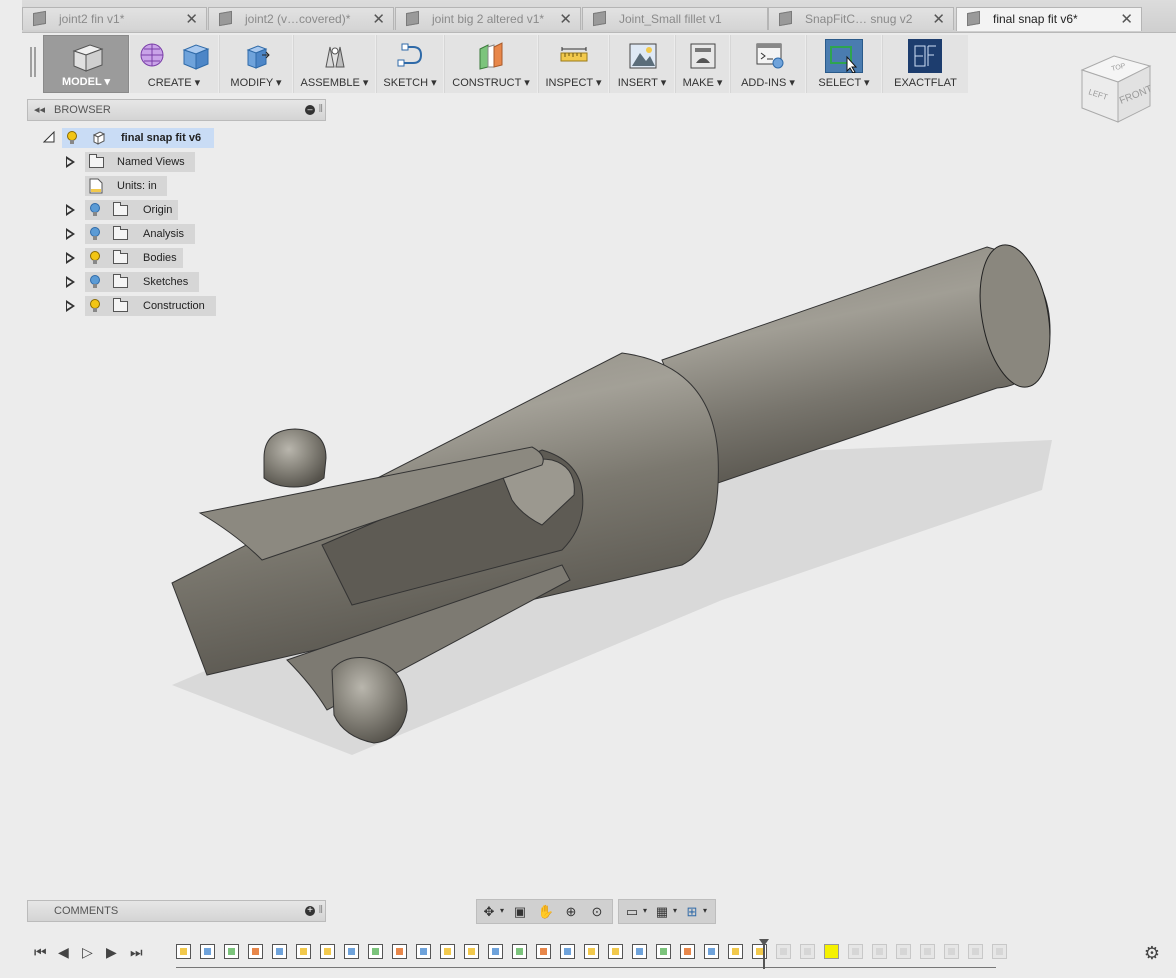 Image resolution: width=1176 pixels, height=978 pixels. I want to click on origin-chip: Origin, so click(131, 210).